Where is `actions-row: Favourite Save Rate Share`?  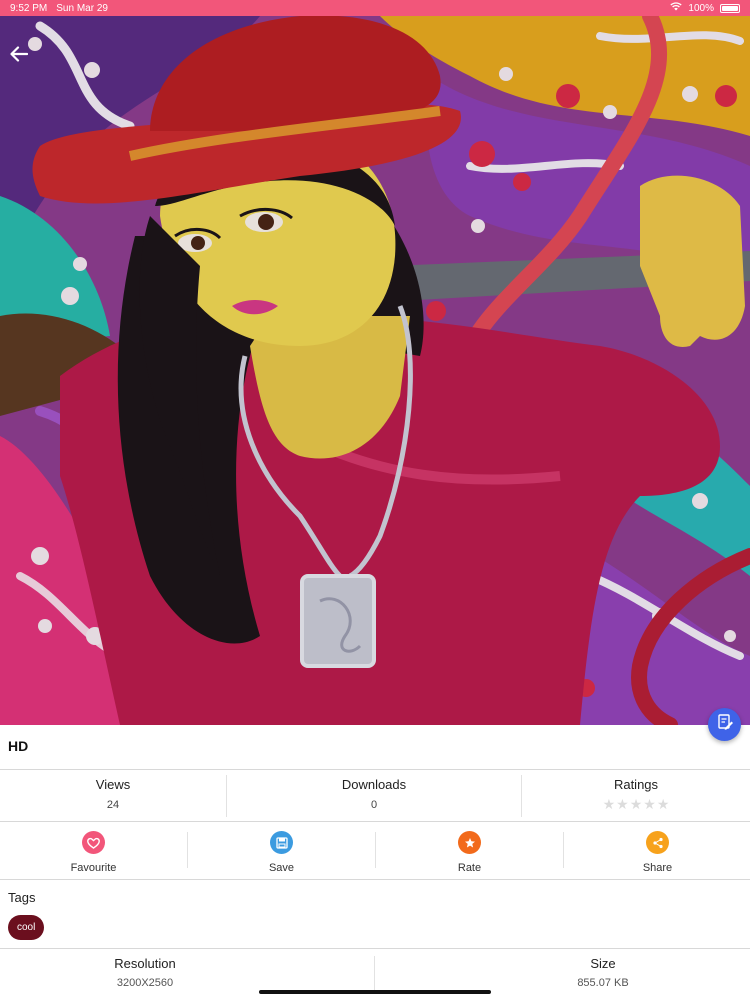 actions-row: Favourite Save Rate Share is located at coordinates (375, 851).